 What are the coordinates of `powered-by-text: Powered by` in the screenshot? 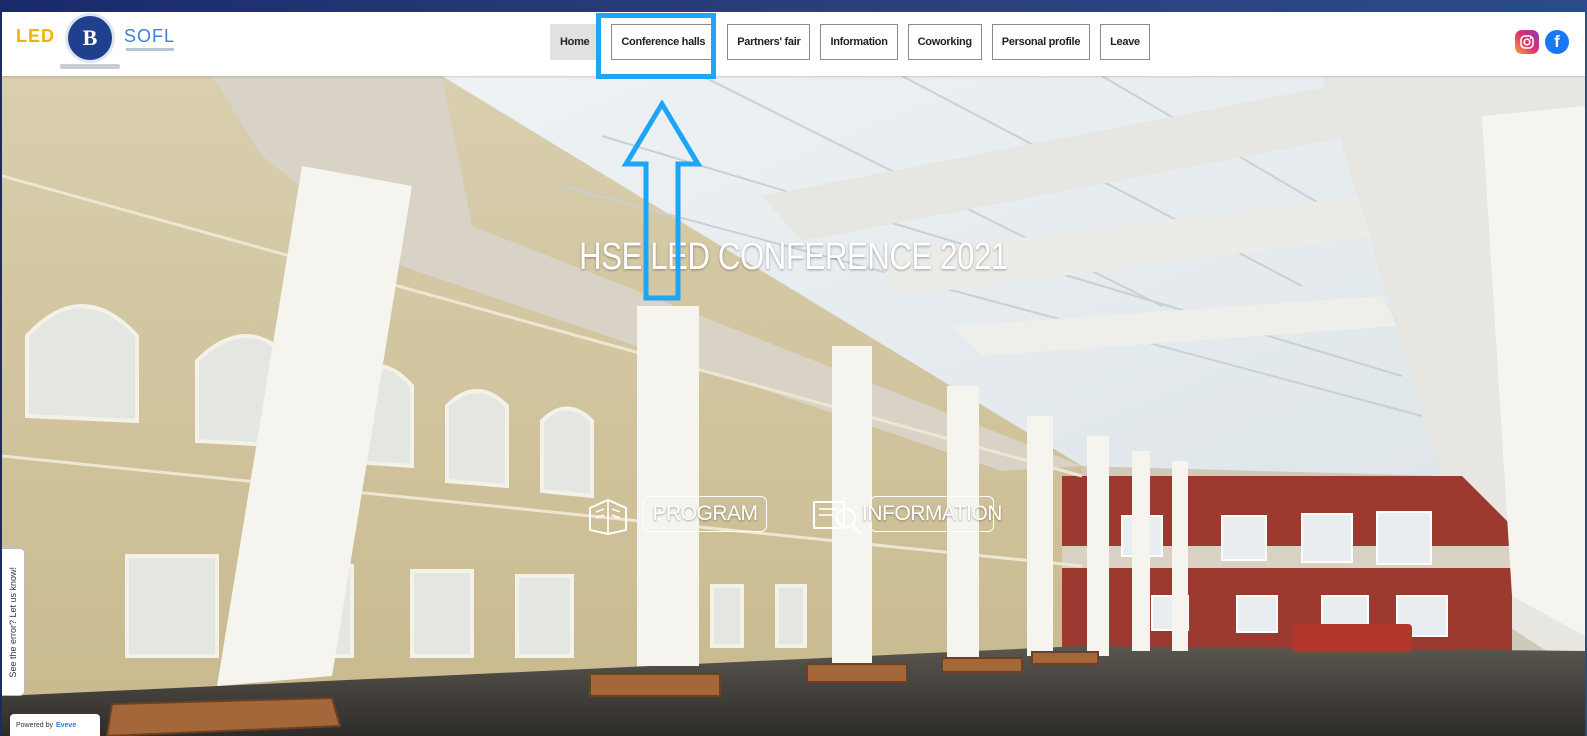 It's located at (34, 725).